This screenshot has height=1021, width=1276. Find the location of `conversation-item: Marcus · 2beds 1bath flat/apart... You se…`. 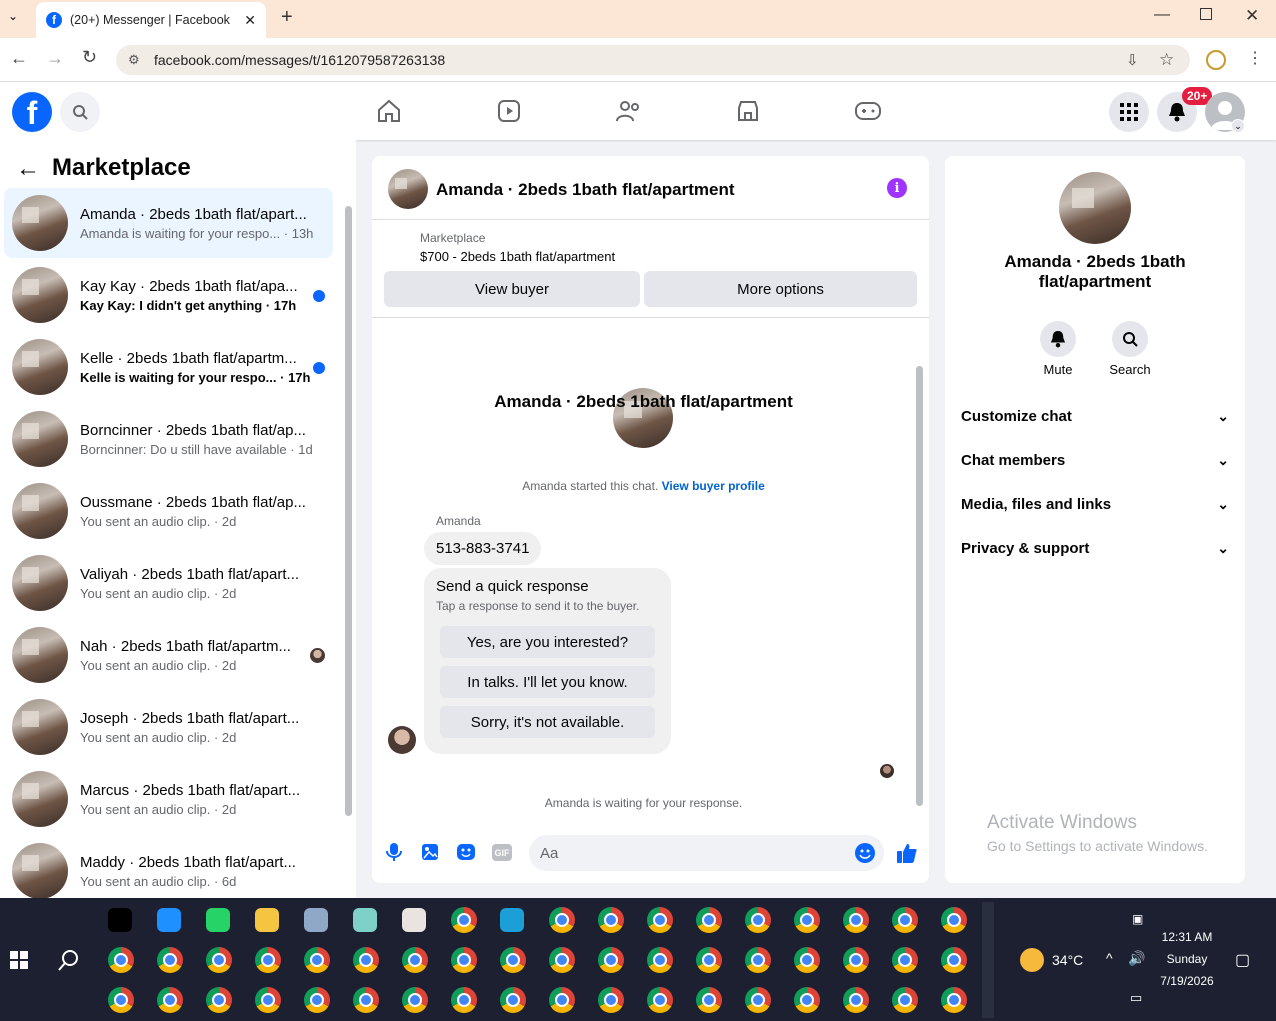

conversation-item: Marcus · 2beds 1bath flat/apart... You se… is located at coordinates (168, 799).